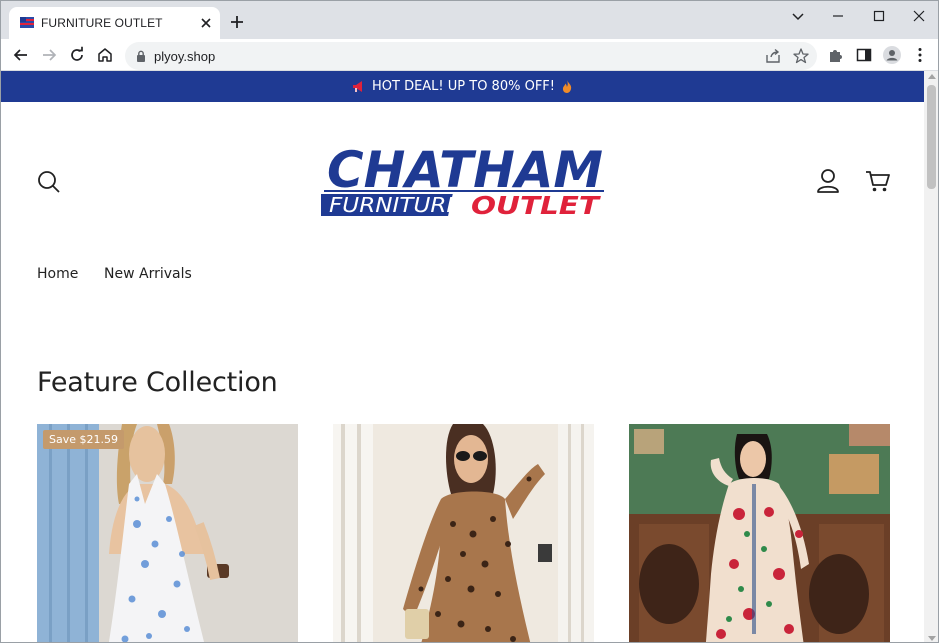 The width and height of the screenshot is (939, 643). I want to click on page-scrollbar, so click(931, 356).